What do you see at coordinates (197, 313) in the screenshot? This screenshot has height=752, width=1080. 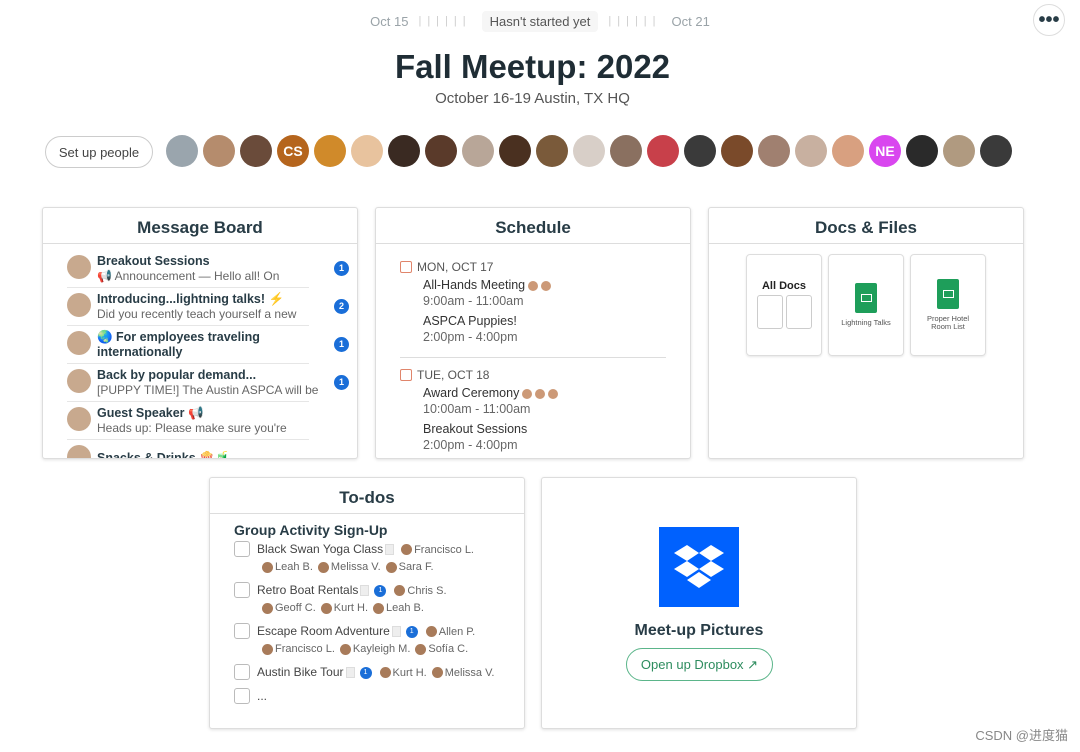 I see `message-snippet: Did you recently teach yourself a new` at bounding box center [197, 313].